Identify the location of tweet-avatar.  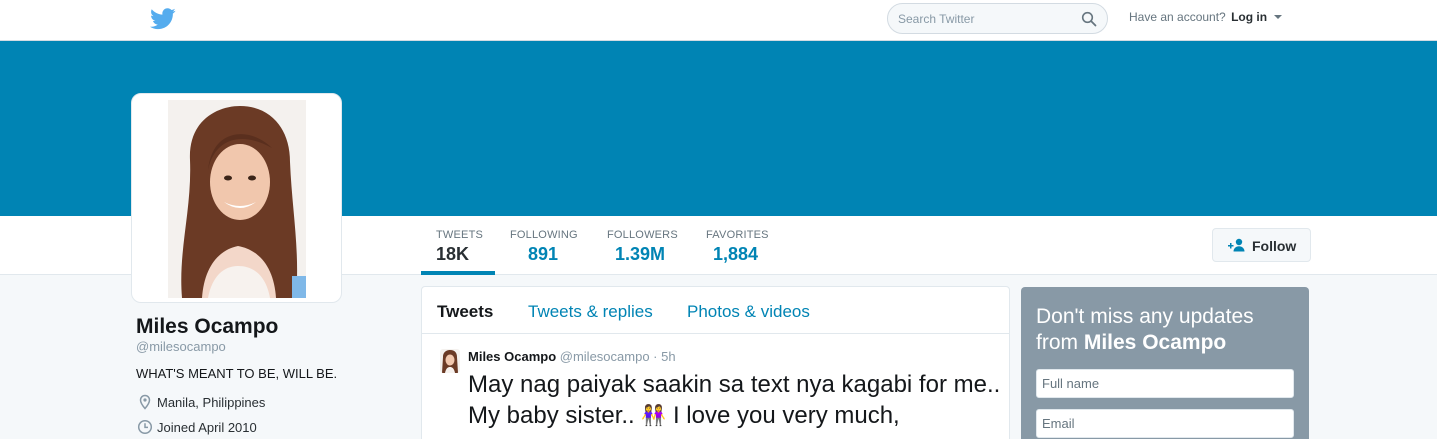
(450, 361).